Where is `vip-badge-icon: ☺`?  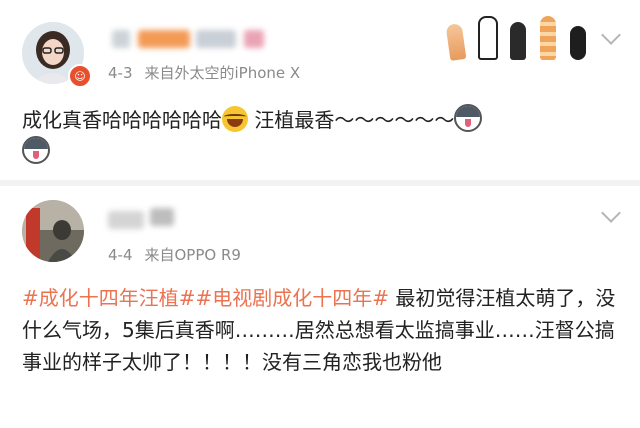 vip-badge-icon: ☺ is located at coordinates (80, 76).